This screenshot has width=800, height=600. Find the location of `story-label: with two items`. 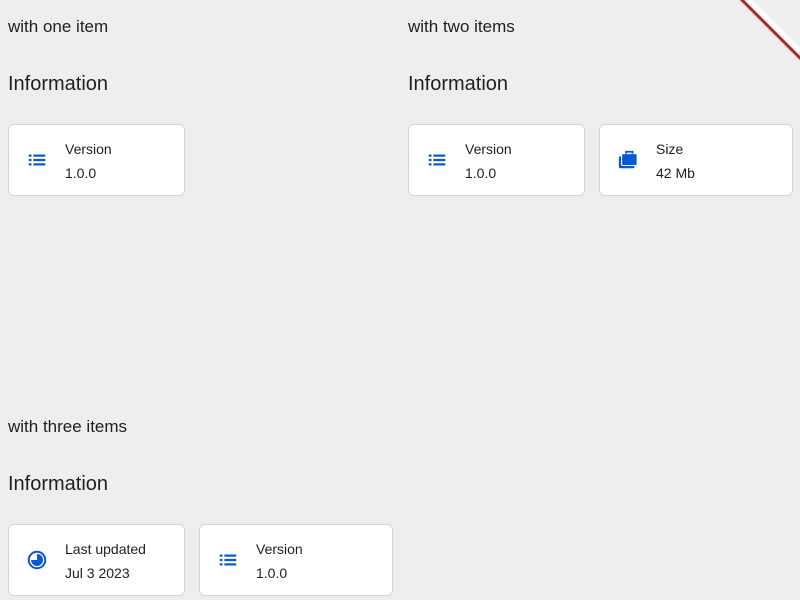

story-label: with two items is located at coordinates (461, 26).